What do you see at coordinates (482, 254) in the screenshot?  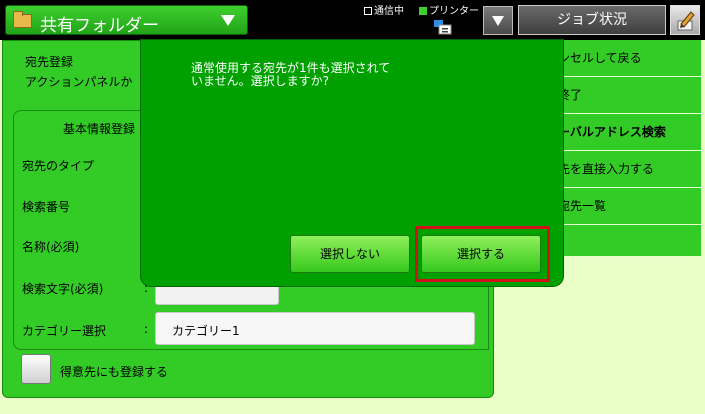 I see `highlight-frame` at bounding box center [482, 254].